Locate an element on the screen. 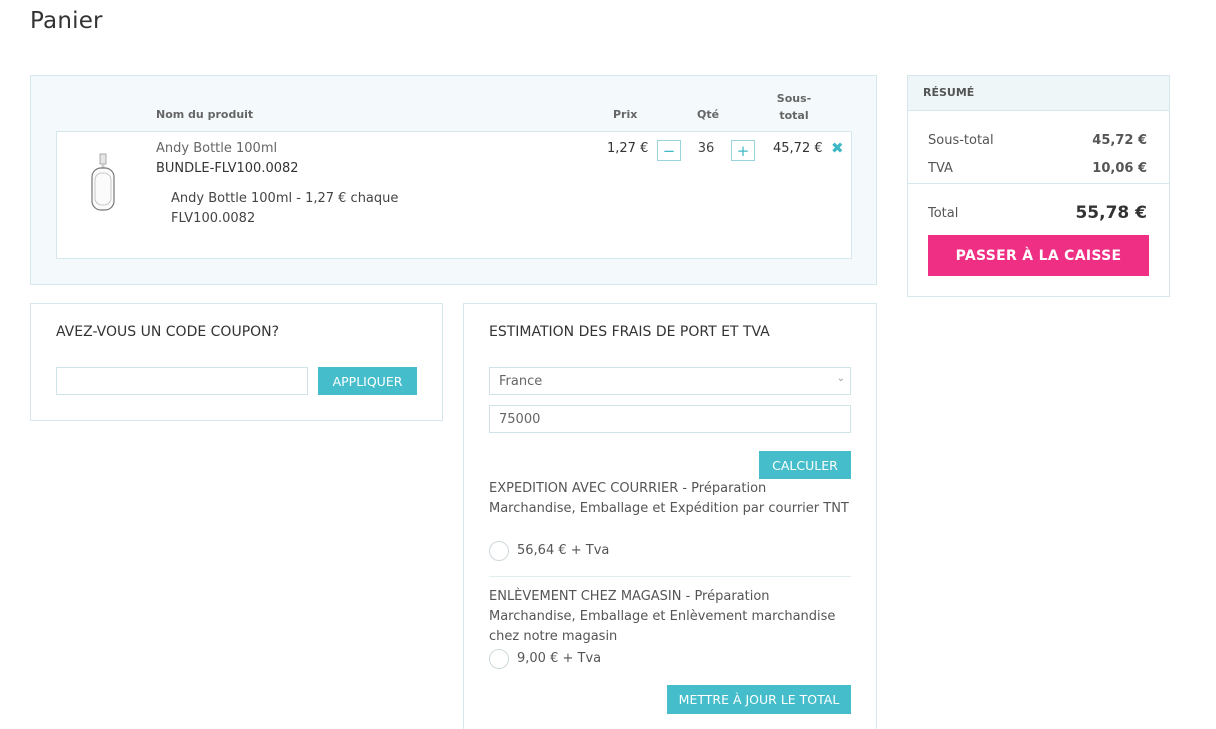 This screenshot has height=729, width=1216. summary-total-value: 55,78 € is located at coordinates (1111, 213).